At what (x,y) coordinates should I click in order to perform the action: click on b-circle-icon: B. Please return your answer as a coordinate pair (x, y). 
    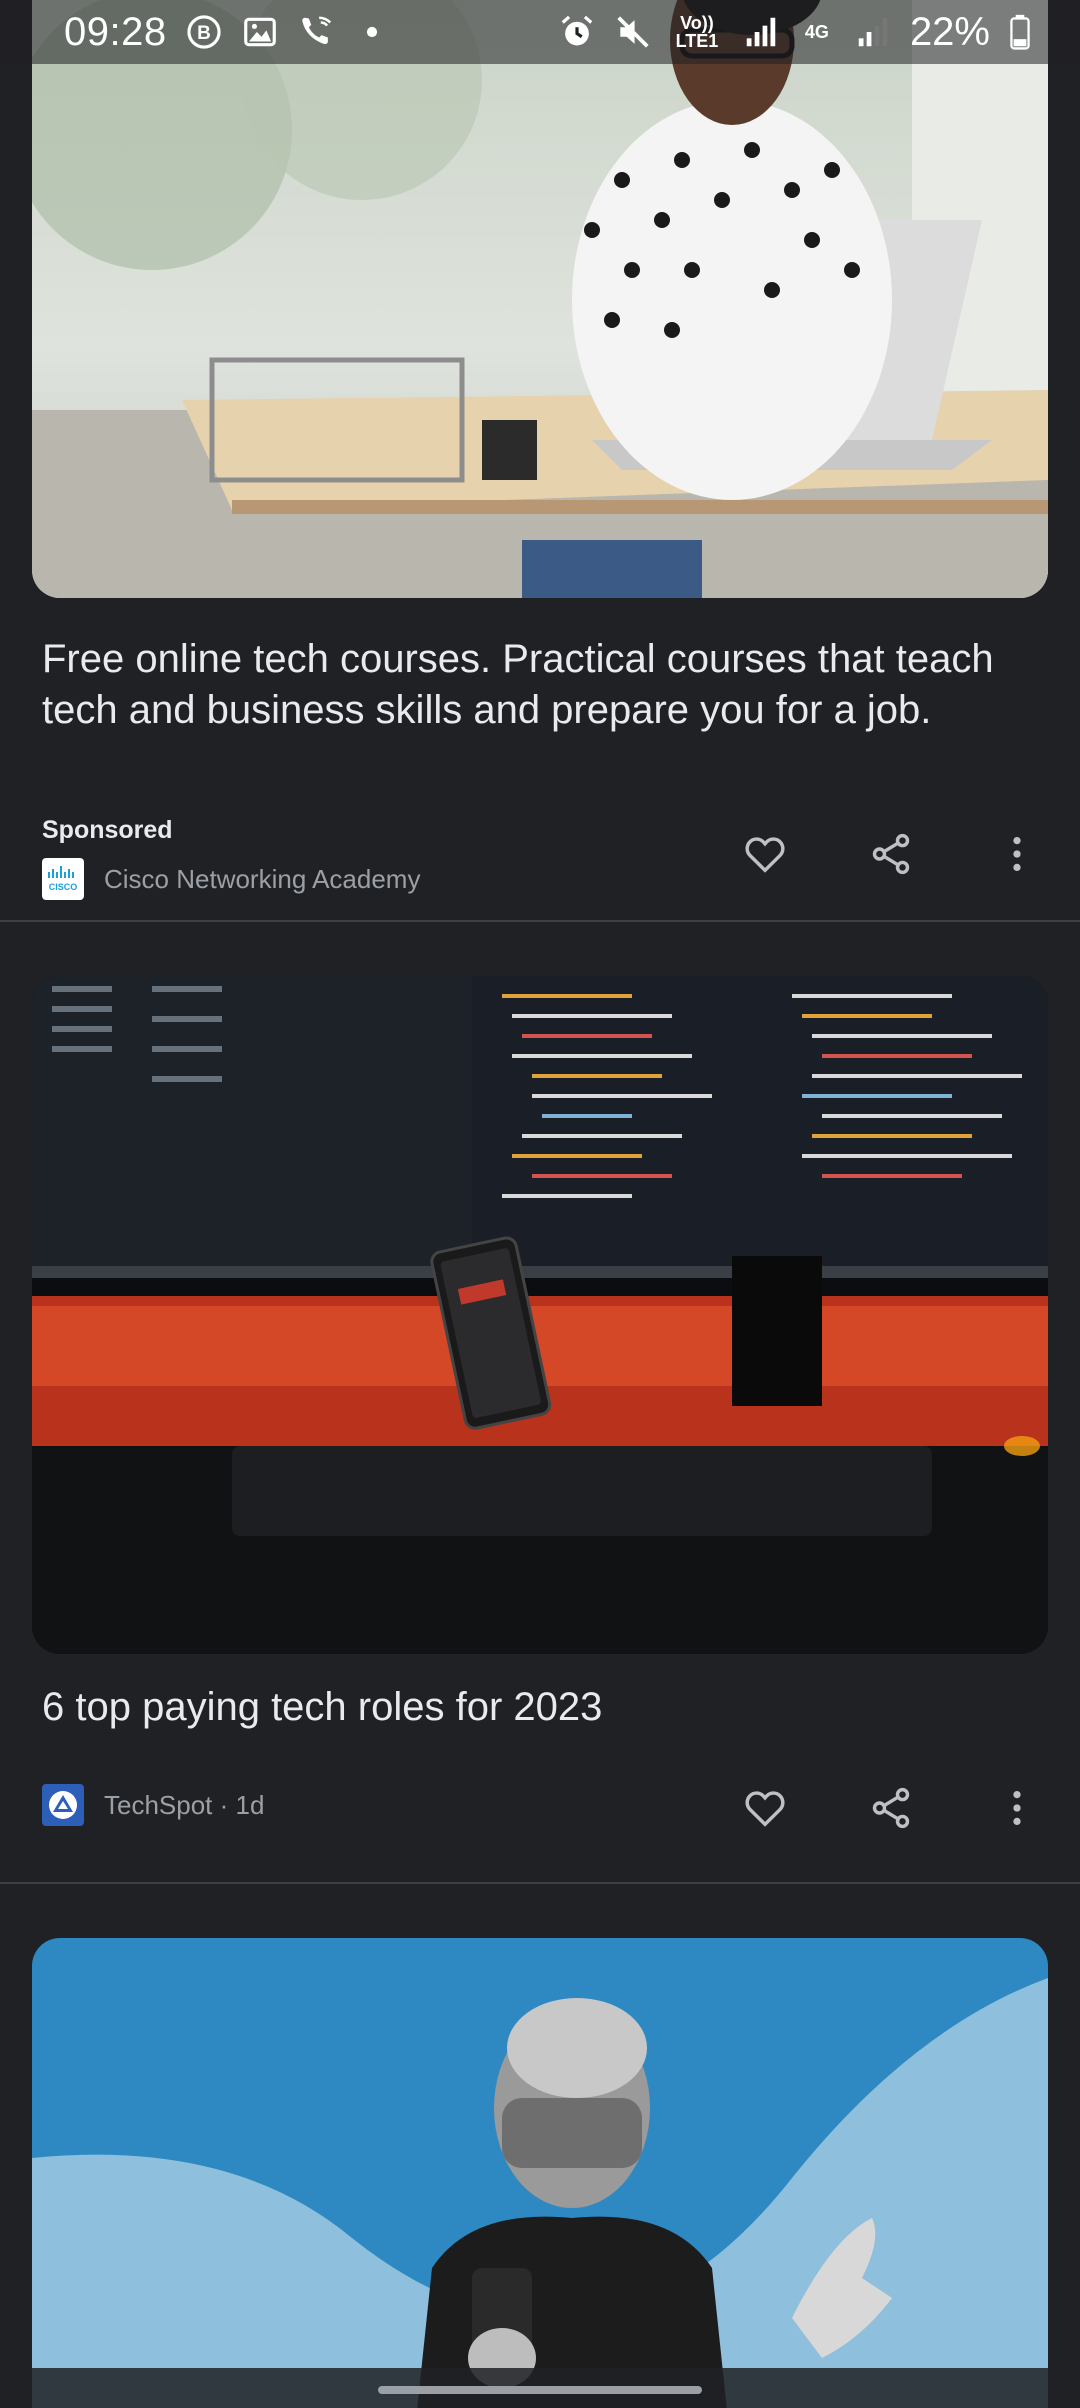
    Looking at the image, I should click on (204, 32).